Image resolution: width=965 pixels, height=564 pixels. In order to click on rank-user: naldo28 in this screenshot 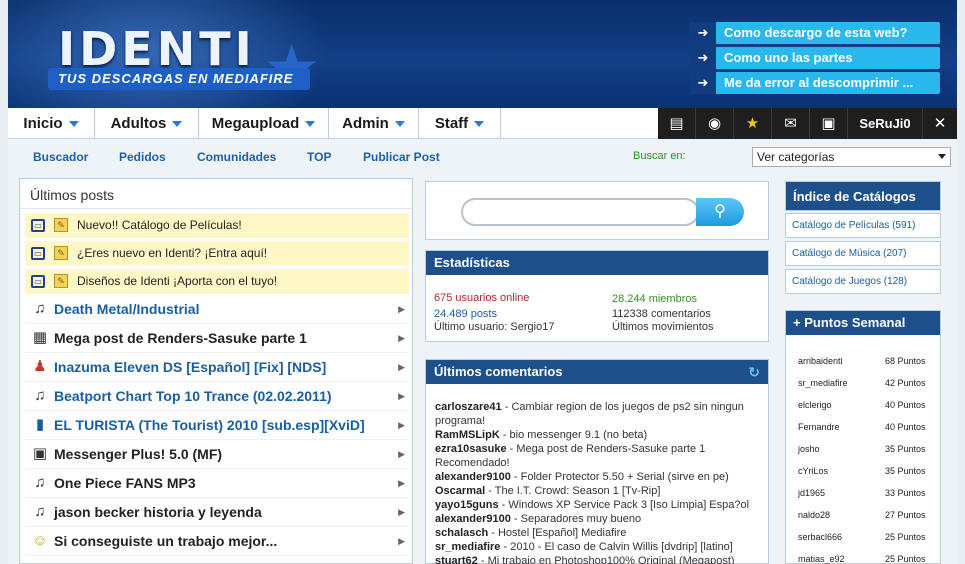, I will do `click(814, 515)`.